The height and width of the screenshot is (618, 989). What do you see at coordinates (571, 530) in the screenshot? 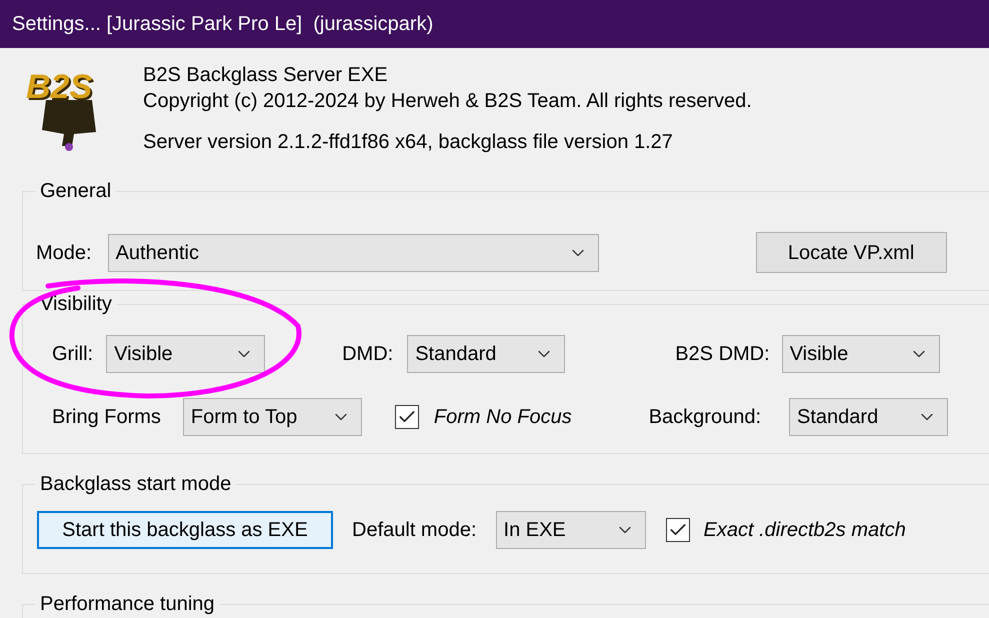
I see `dropdown: In EXE` at bounding box center [571, 530].